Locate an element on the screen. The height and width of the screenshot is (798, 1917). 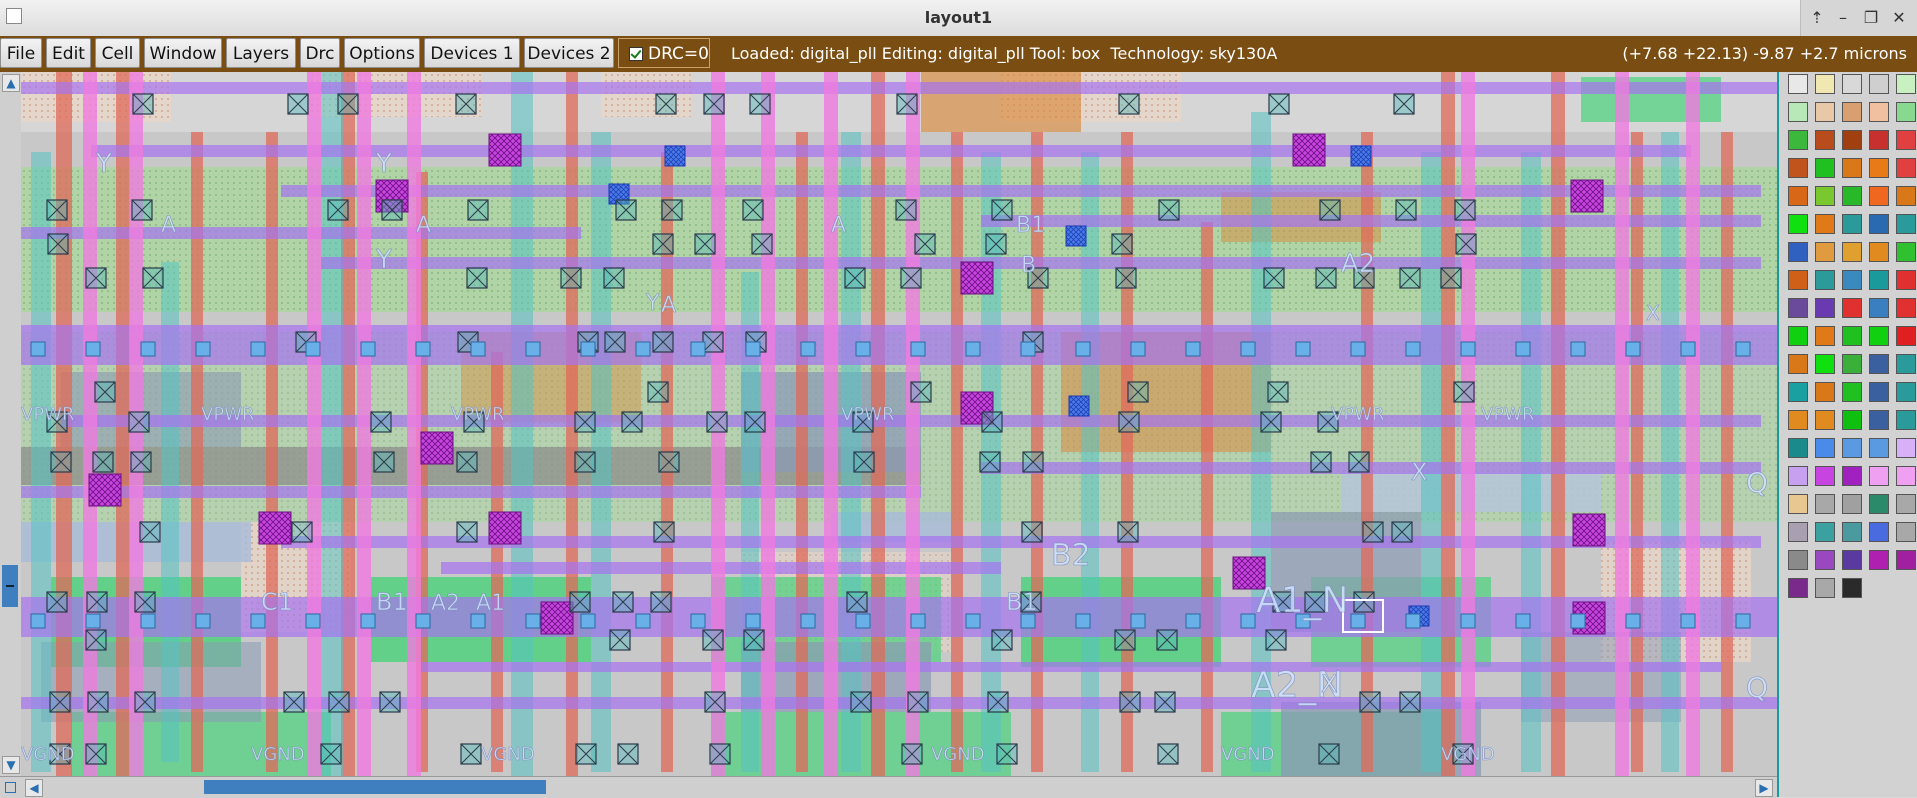
scroll-right-icon: ▶ is located at coordinates (1764, 788).